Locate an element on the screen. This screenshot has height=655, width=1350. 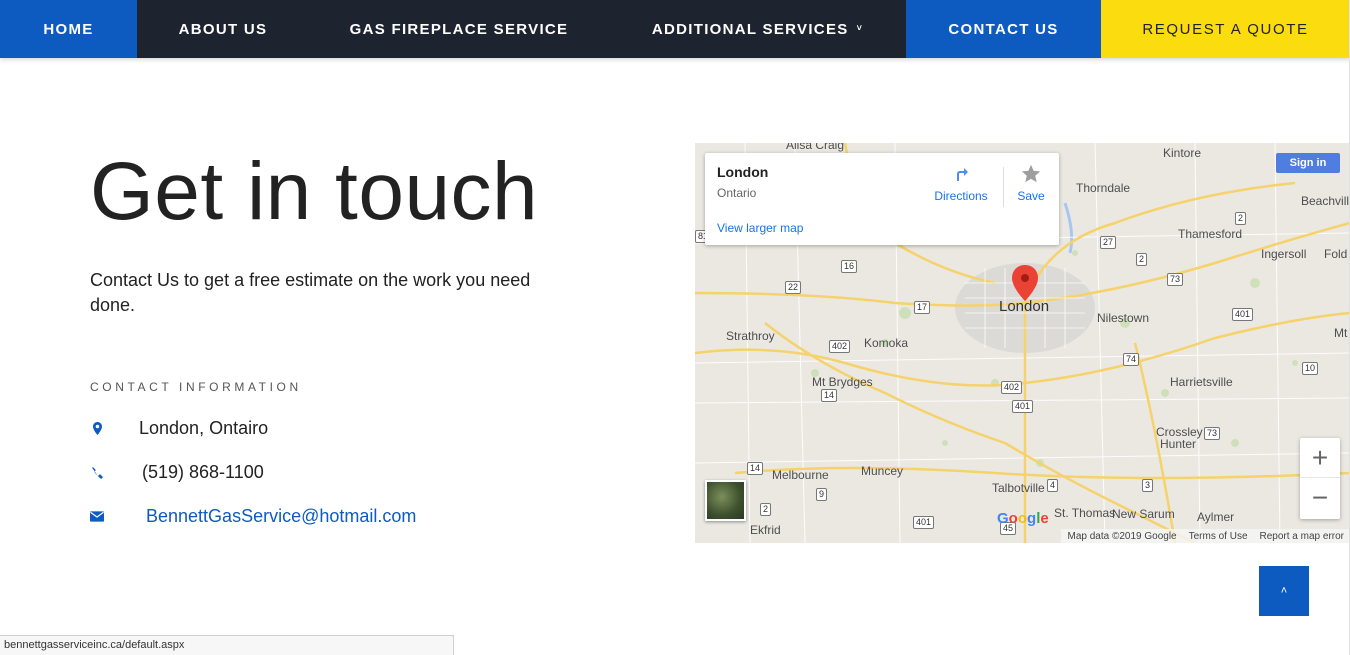
sign-in-label: Sign in is located at coordinates (1308, 163).